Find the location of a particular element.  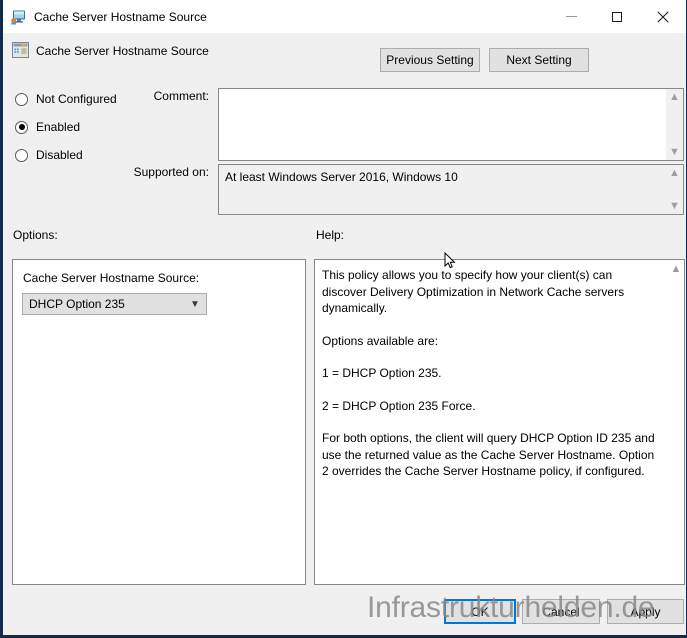

help-scrollbar: ▲ is located at coordinates (675, 422).